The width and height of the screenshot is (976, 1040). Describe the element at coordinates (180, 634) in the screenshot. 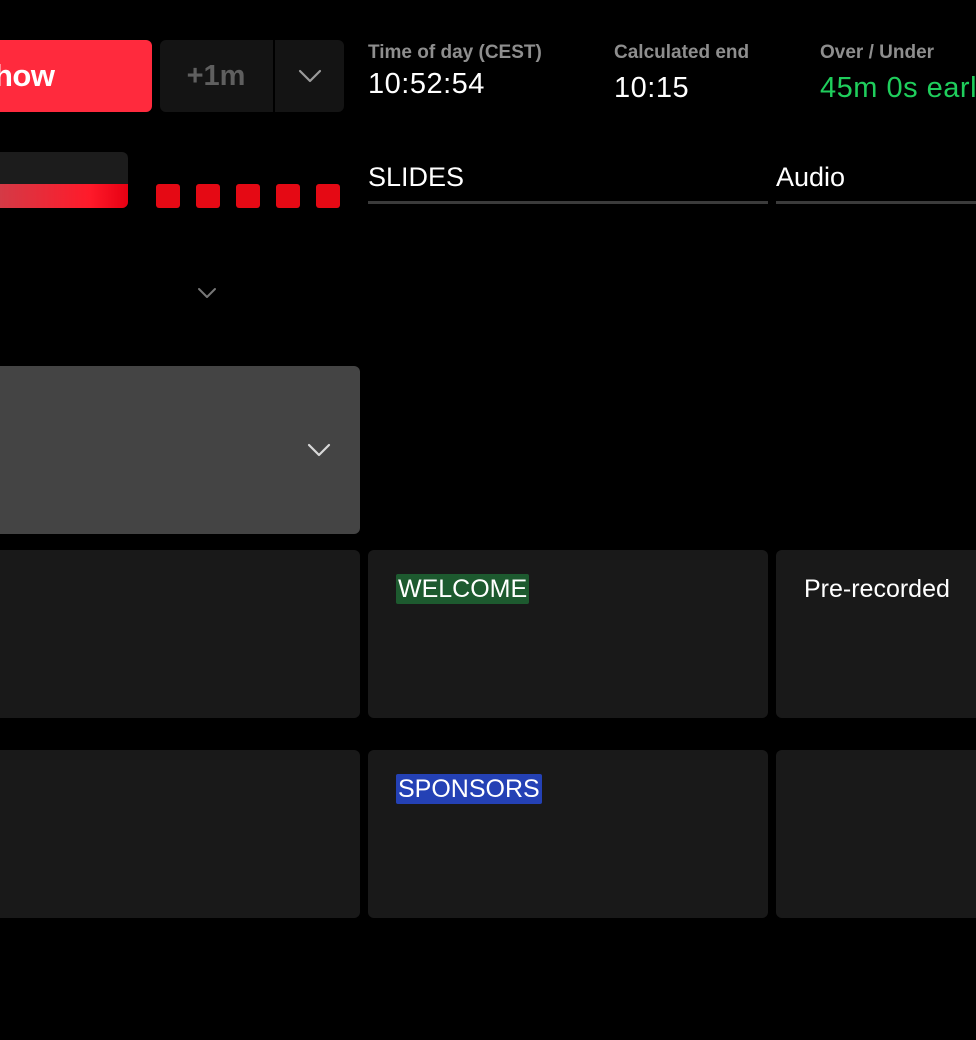

I see `row-1-cell-main` at that location.